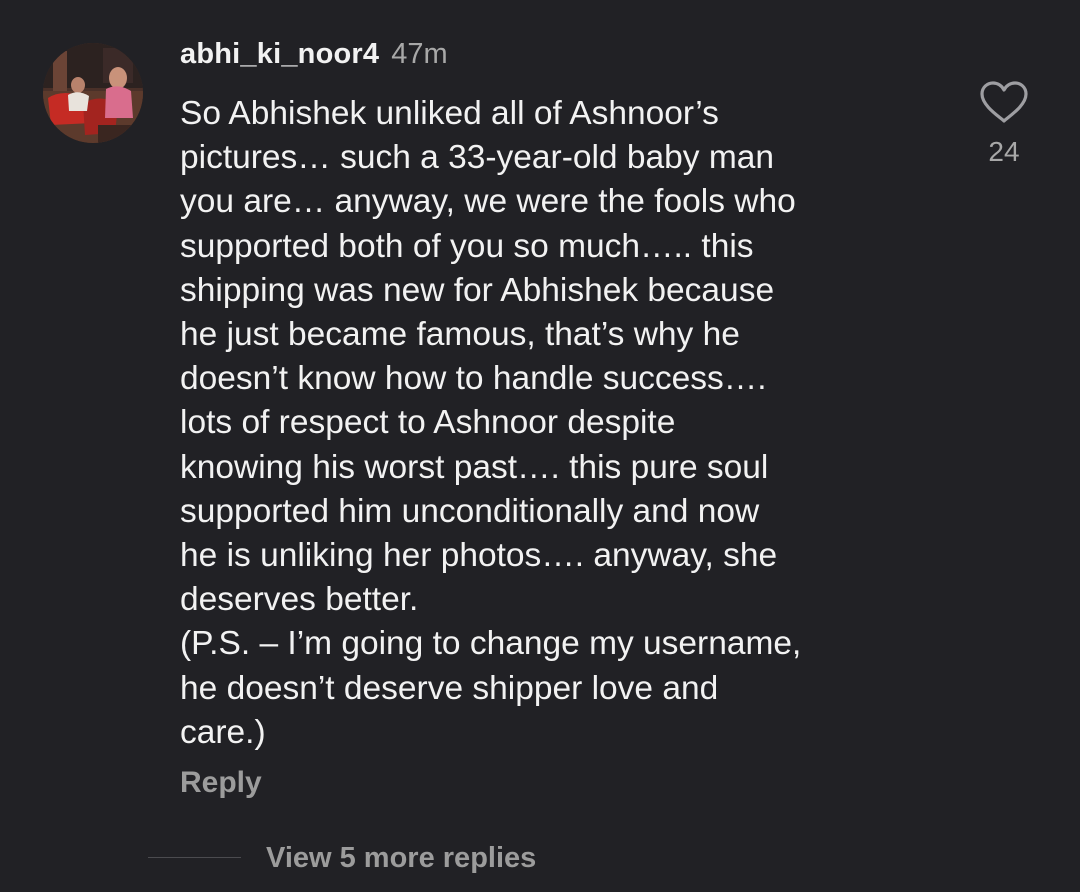  I want to click on comment-line: pictures… such a 33-year-old baby man, so click(477, 158).